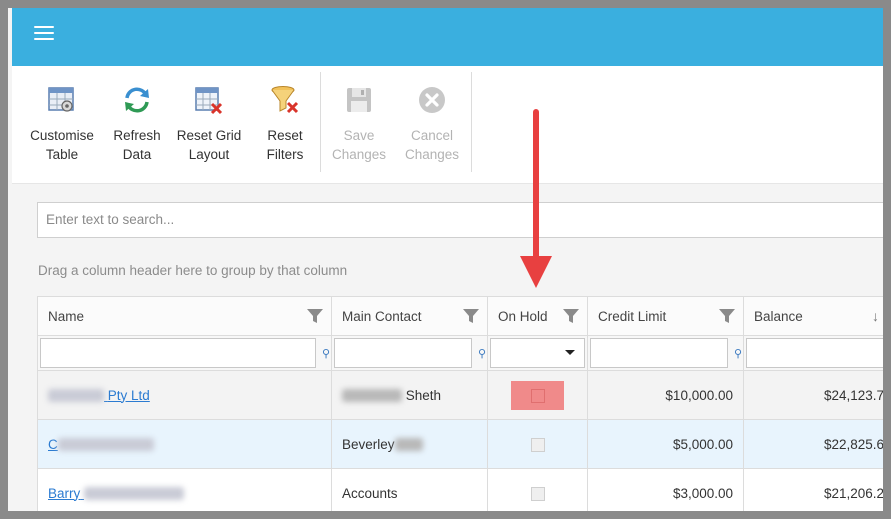 This screenshot has width=891, height=519. I want to click on customise-table-label: Customise Table, so click(62, 145).